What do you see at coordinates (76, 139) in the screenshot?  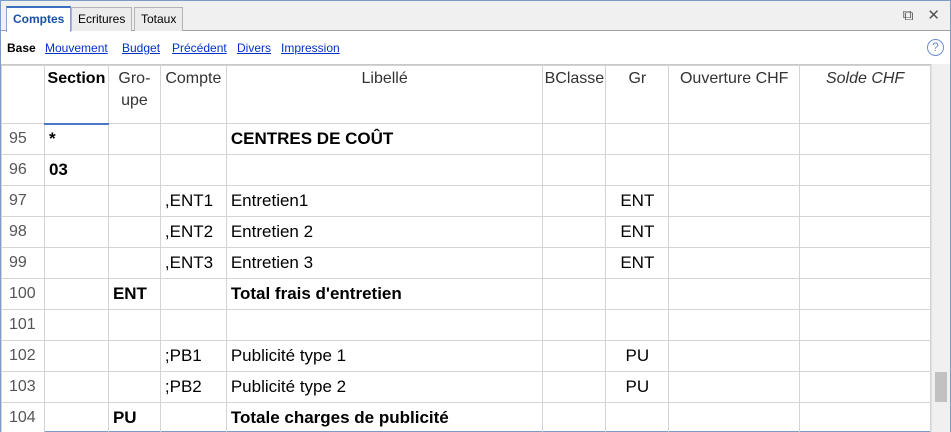 I see `cell-section: *` at bounding box center [76, 139].